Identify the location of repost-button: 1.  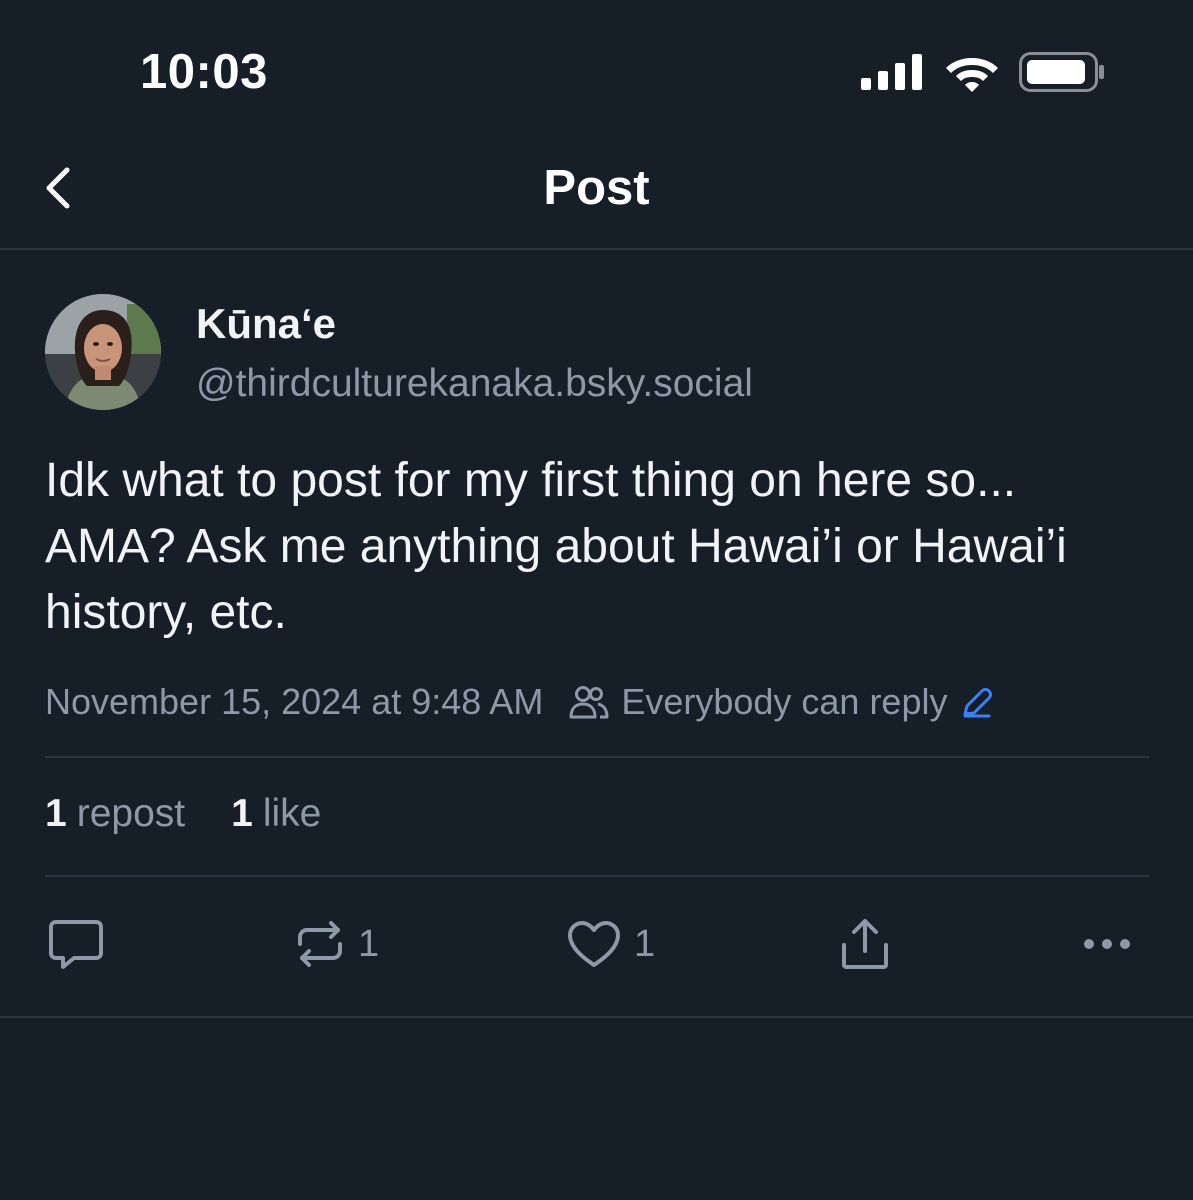
(336, 944).